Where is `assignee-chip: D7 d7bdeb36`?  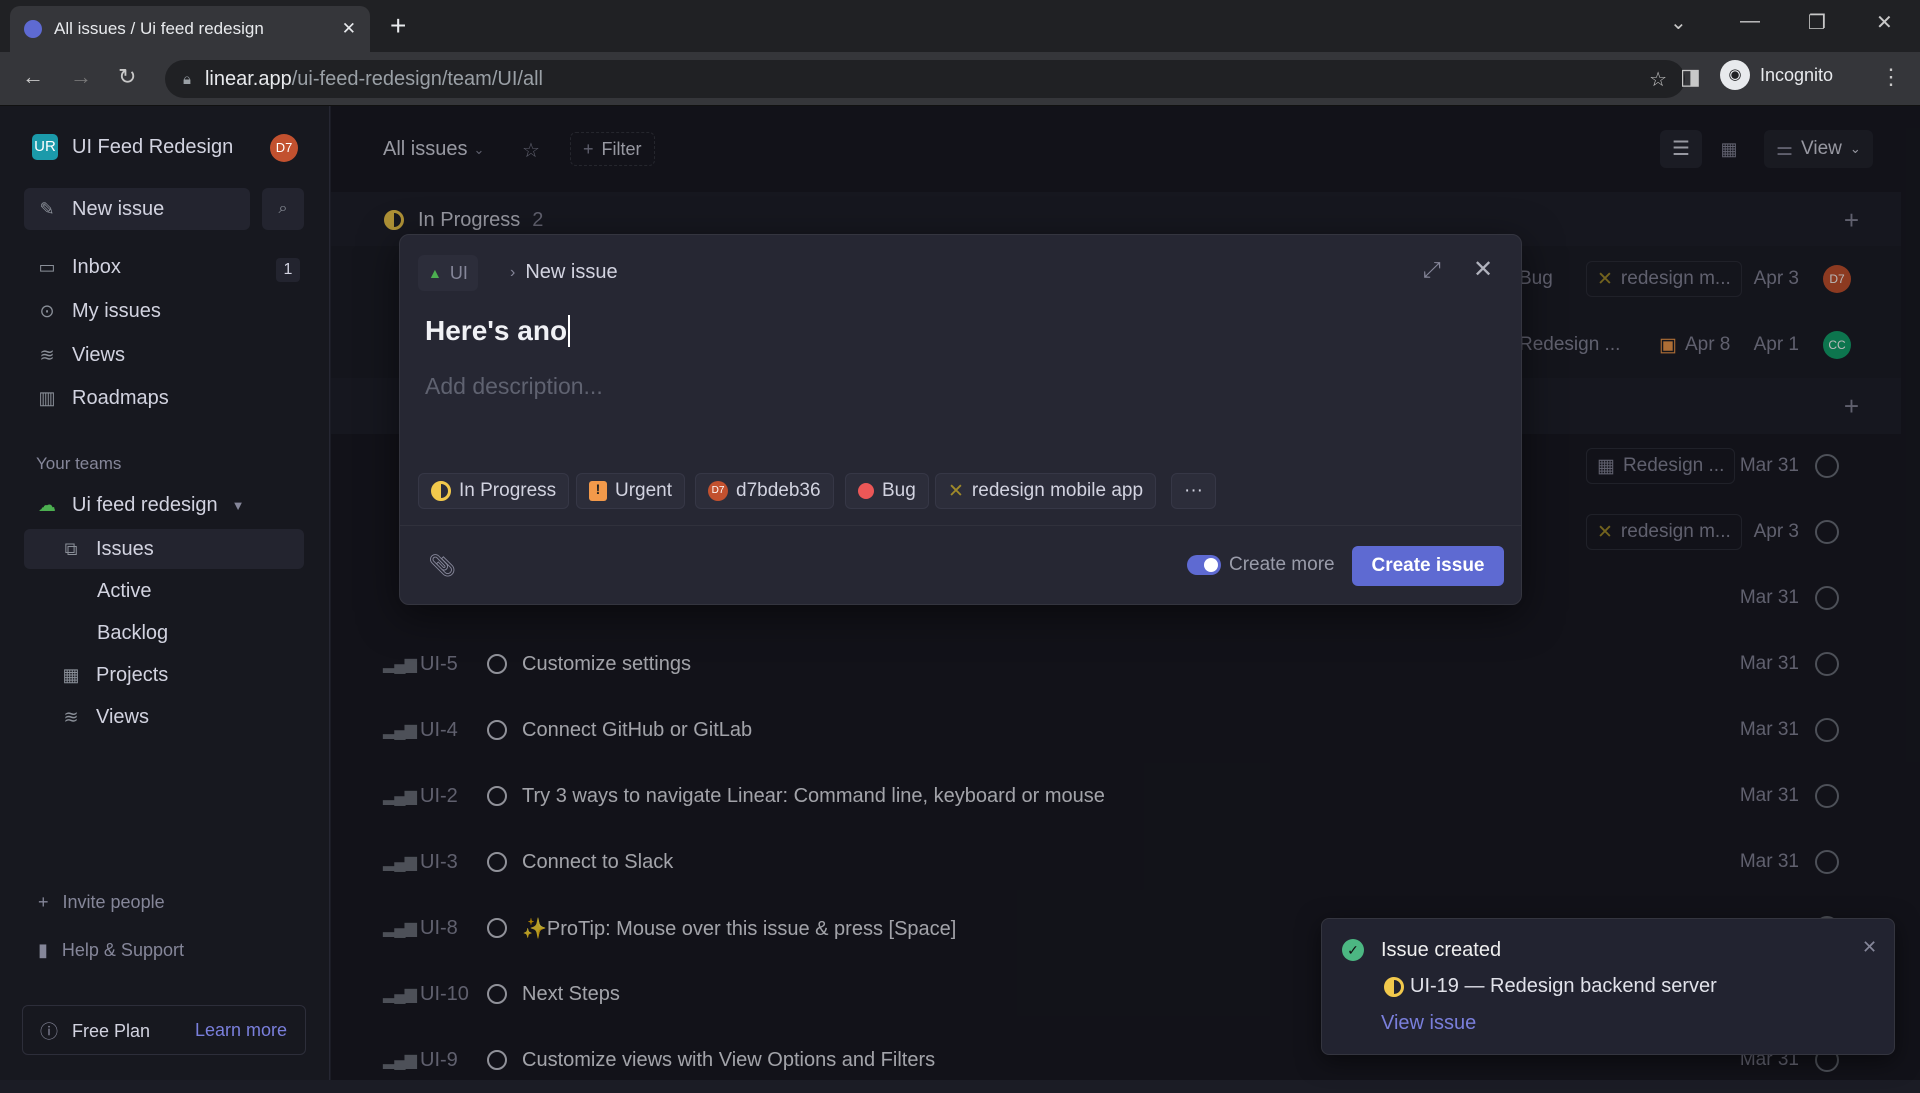
assignee-chip: D7 d7bdeb36 is located at coordinates (764, 491).